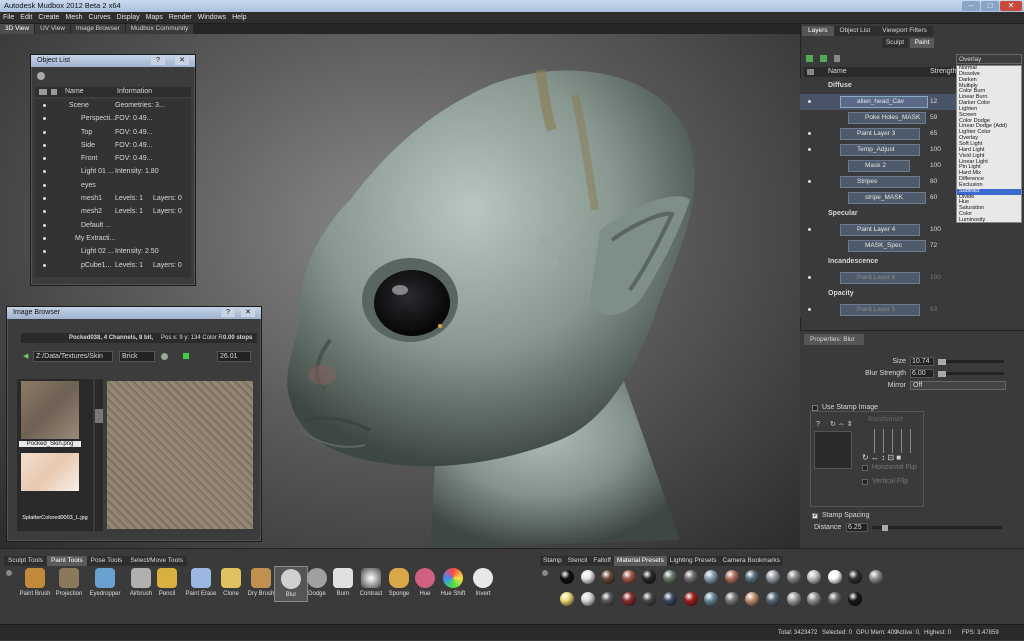  I want to click on vertical-flip-checkbox, so click(865, 482).